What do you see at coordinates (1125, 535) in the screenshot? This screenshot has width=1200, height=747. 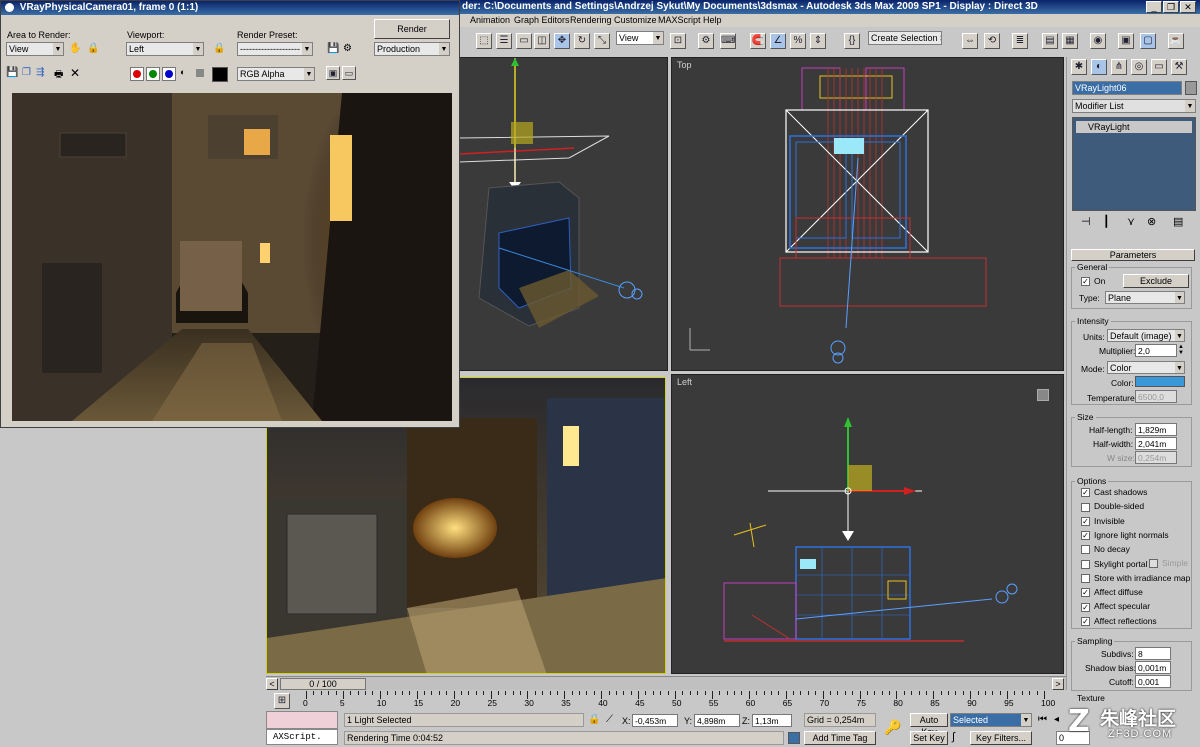 I see `option-row: ✓ Ignore light normals` at bounding box center [1125, 535].